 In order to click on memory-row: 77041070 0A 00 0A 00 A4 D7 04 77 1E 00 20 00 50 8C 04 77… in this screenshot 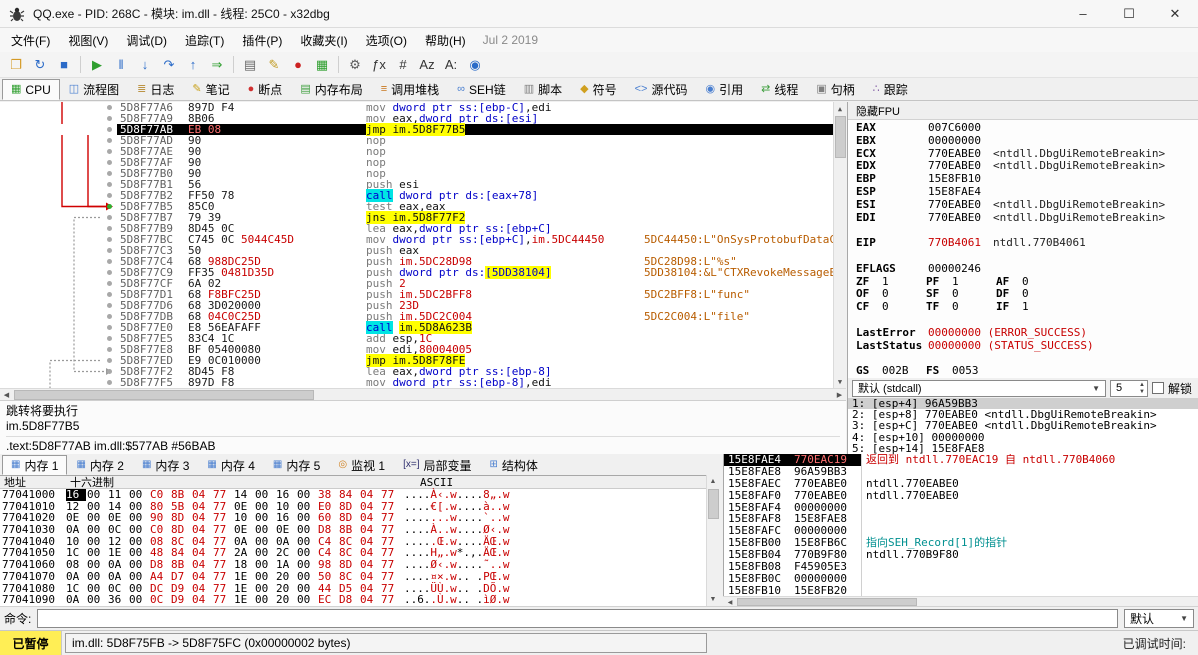, I will do `click(353, 577)`.